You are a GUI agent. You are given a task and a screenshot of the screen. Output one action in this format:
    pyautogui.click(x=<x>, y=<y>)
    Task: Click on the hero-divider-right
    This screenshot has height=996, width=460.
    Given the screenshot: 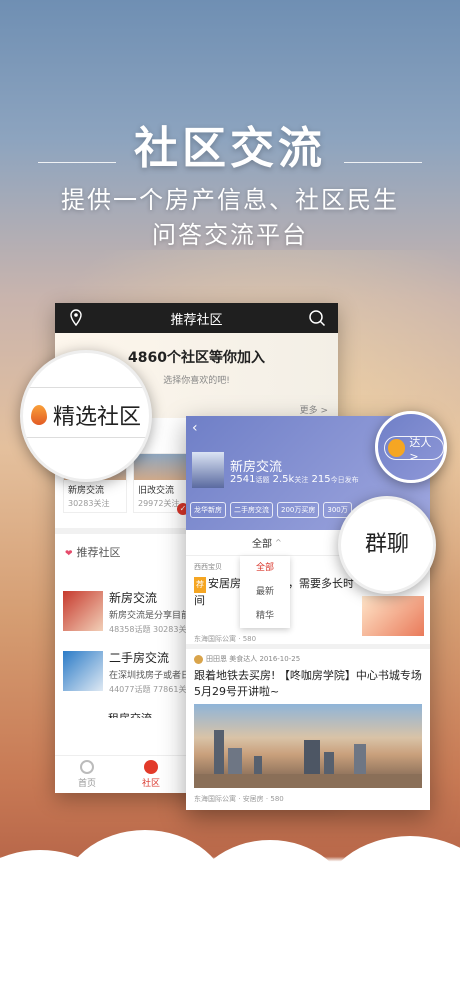 What is the action you would take?
    pyautogui.click(x=383, y=162)
    